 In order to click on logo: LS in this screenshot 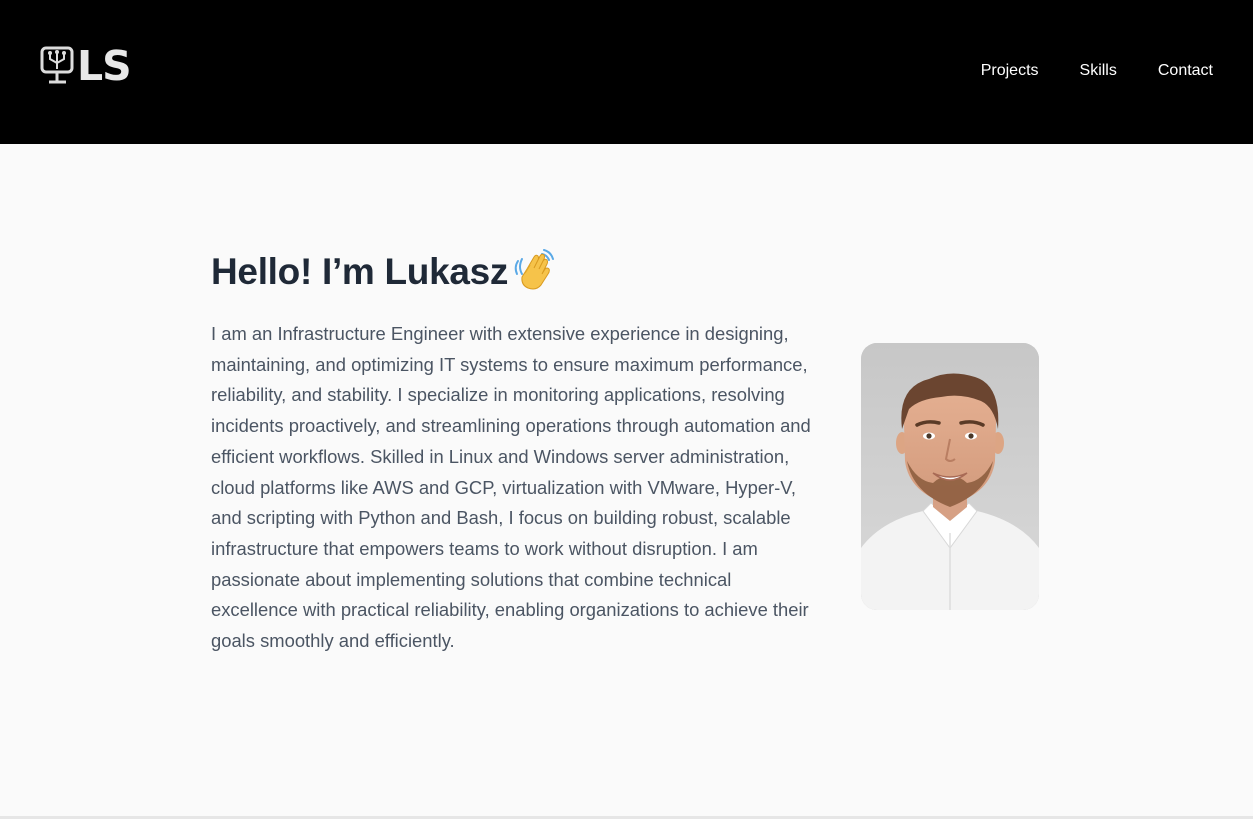, I will do `click(86, 66)`.